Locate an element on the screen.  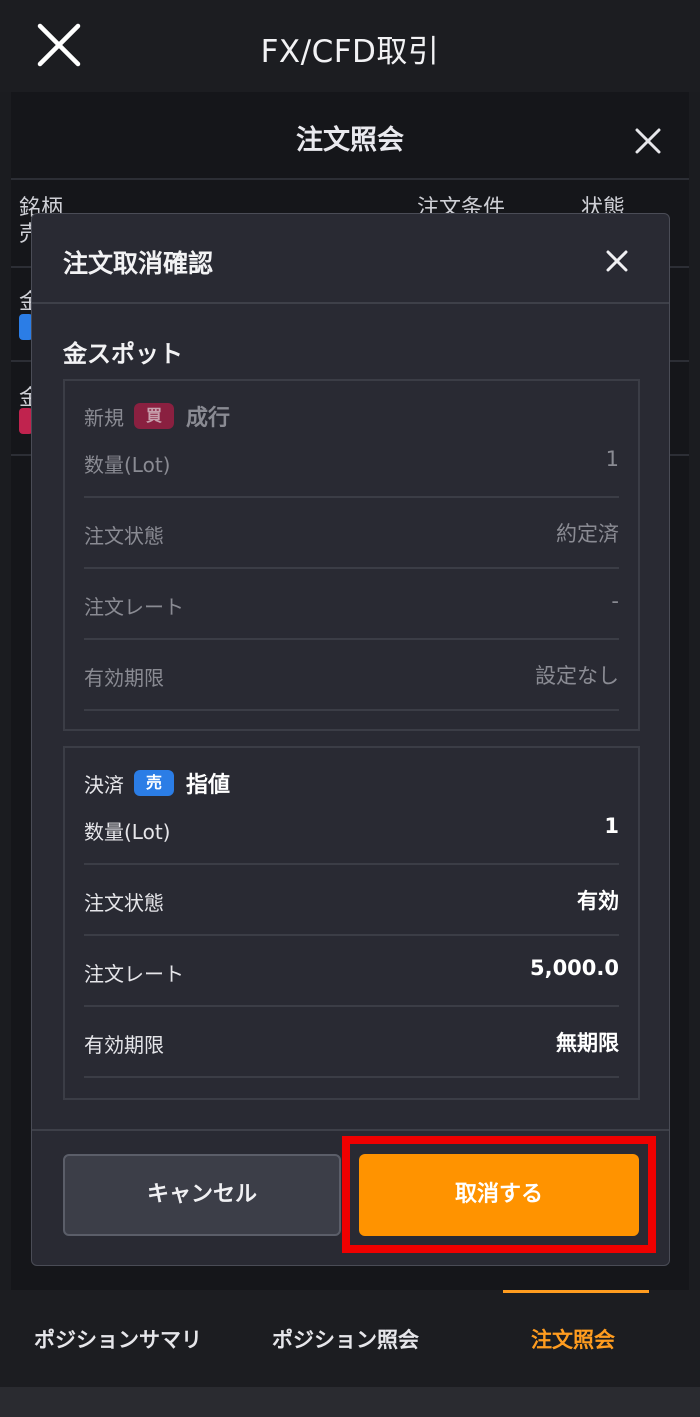
highlight-annotation is located at coordinates (499, 1194).